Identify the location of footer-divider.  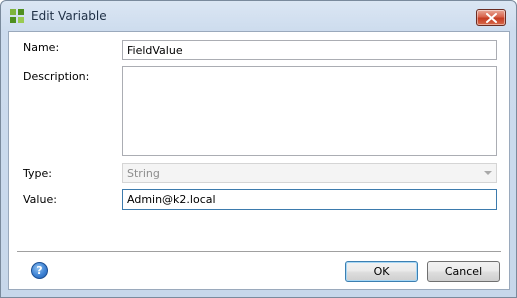
(259, 252).